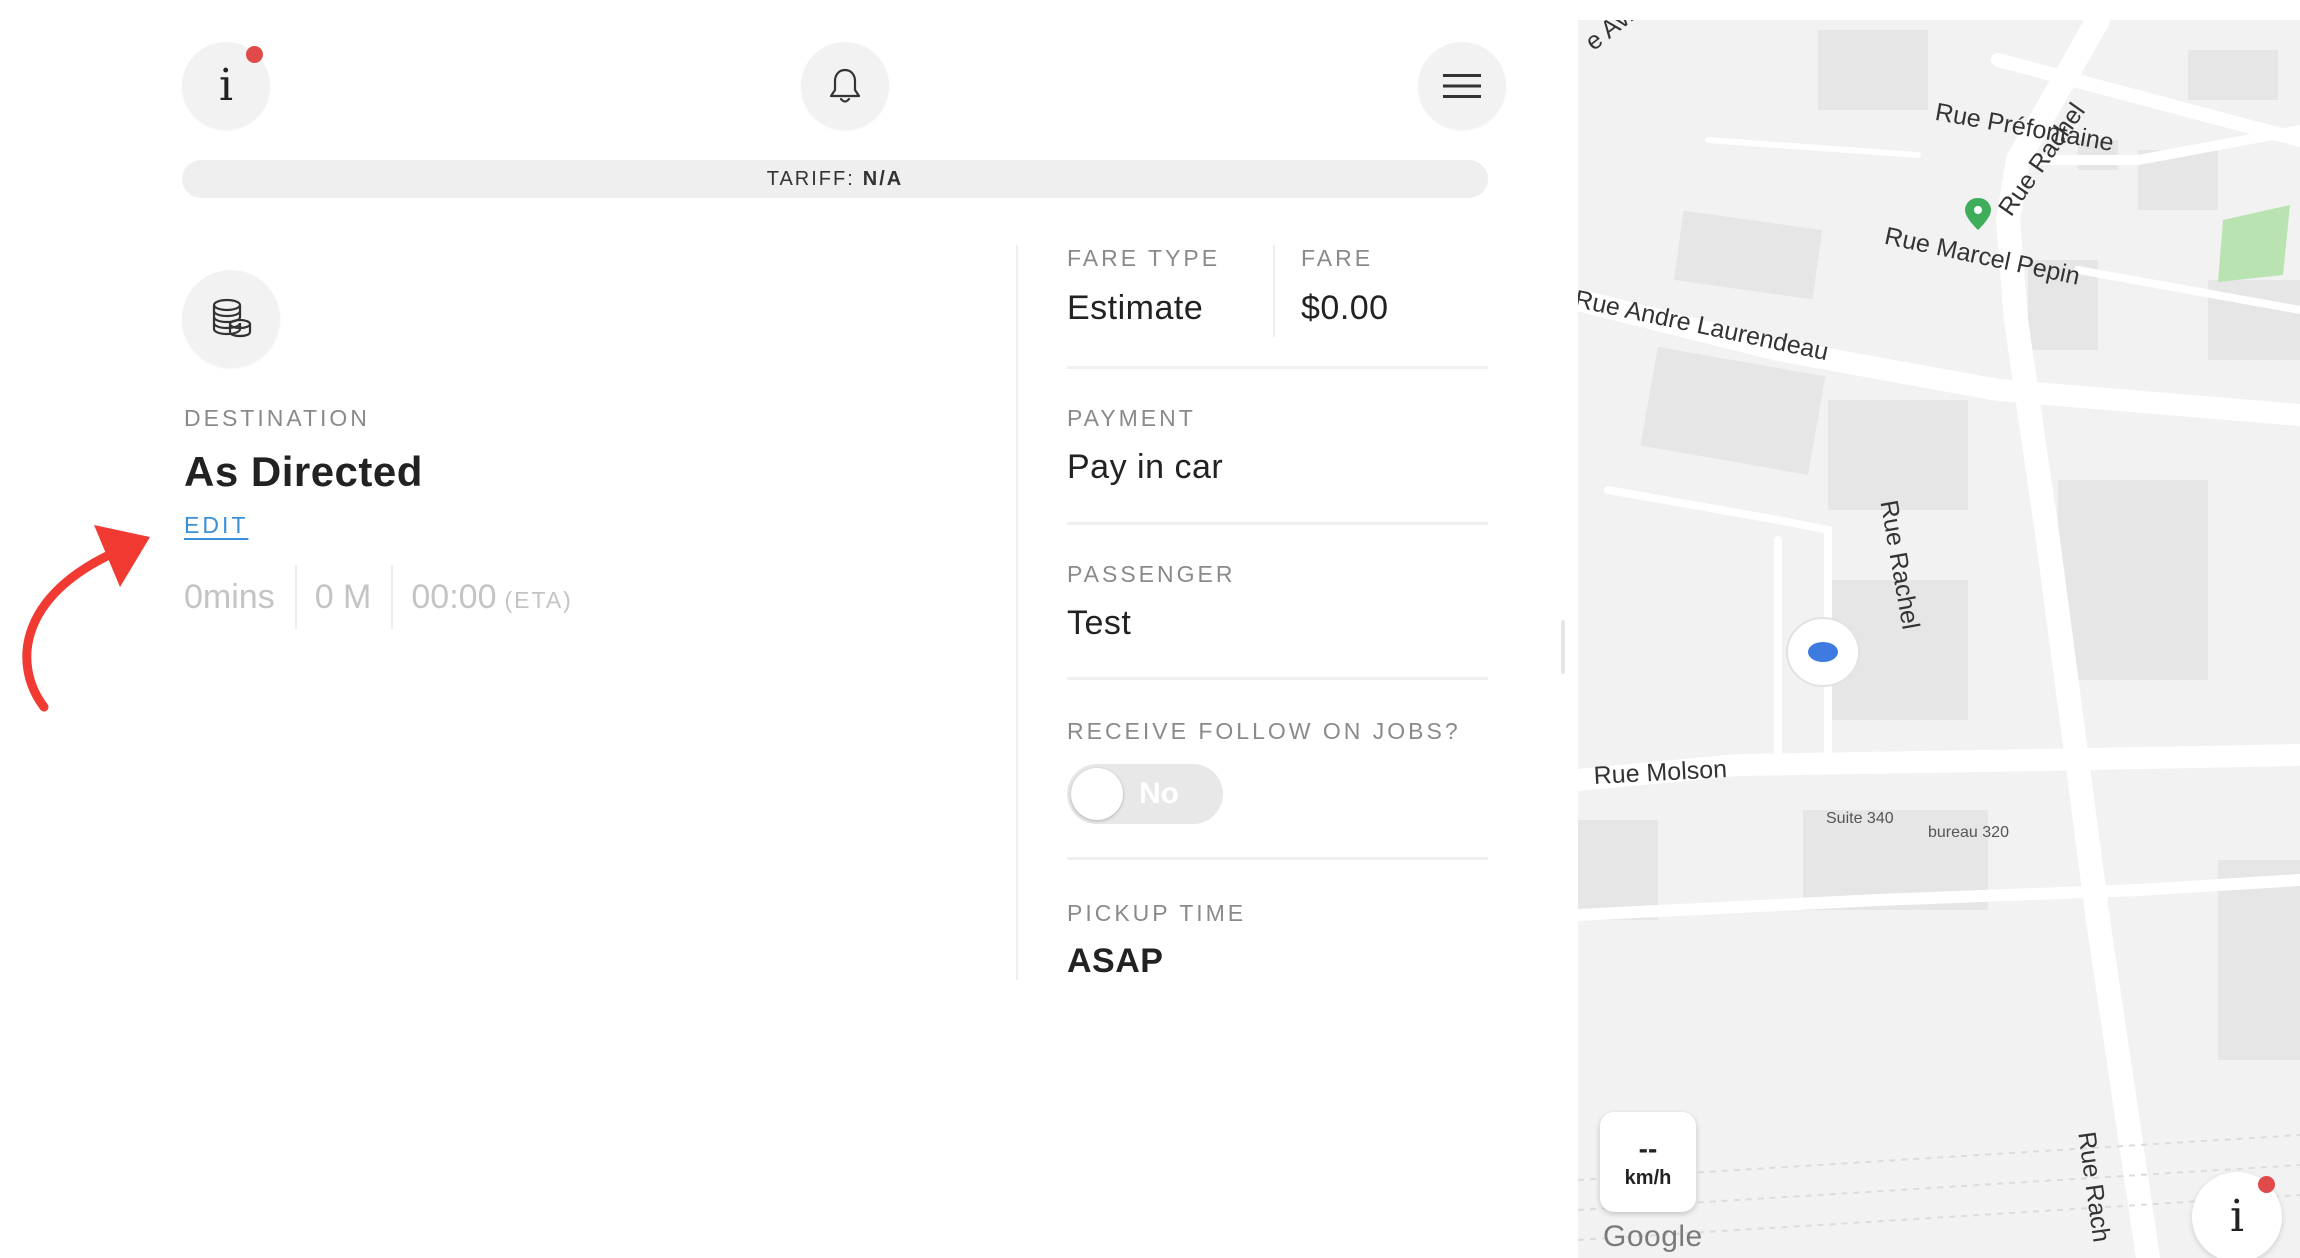 The height and width of the screenshot is (1258, 2300). What do you see at coordinates (1151, 574) in the screenshot?
I see `passenger-label: PASSENGER` at bounding box center [1151, 574].